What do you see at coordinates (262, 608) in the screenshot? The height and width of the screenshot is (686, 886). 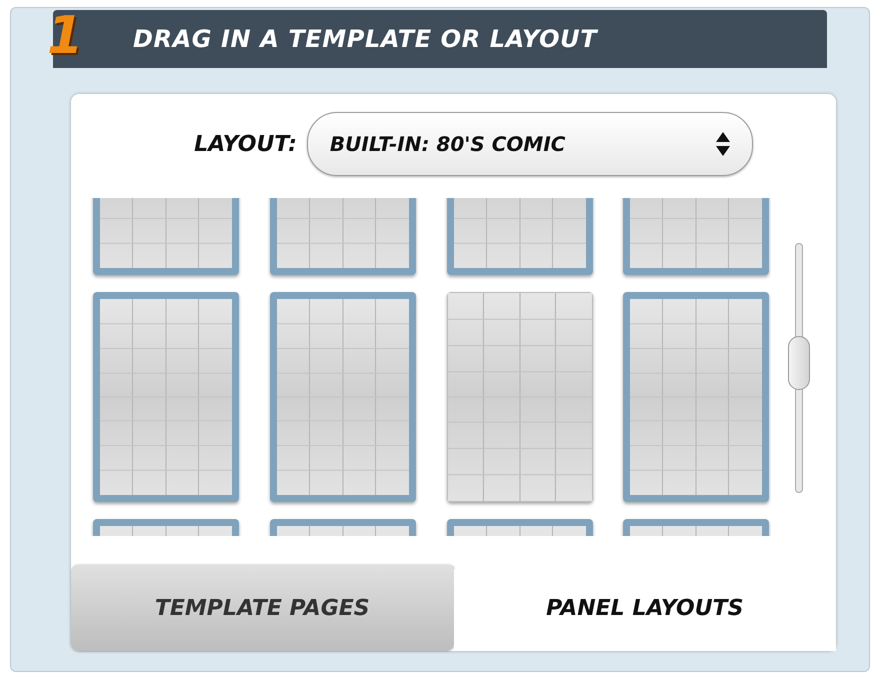 I see `tab: TEMPLATE PAGES` at bounding box center [262, 608].